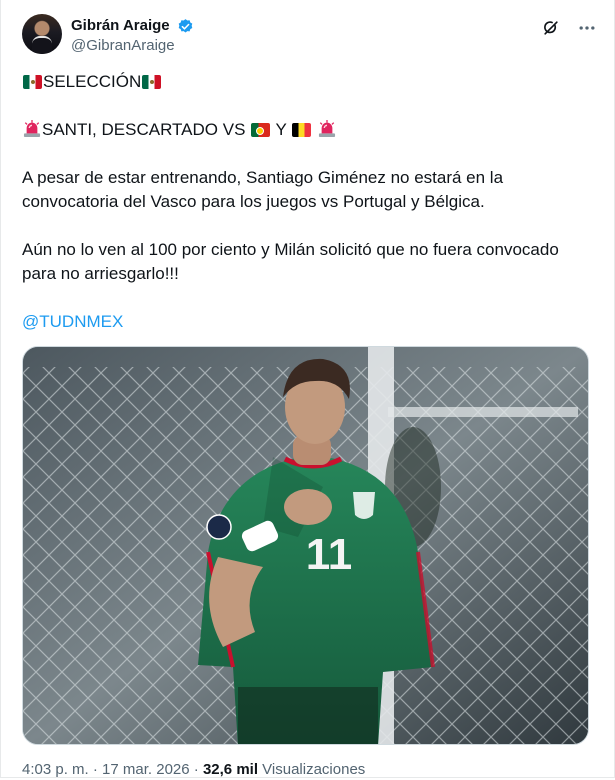 This screenshot has width=615, height=780. What do you see at coordinates (132, 46) in the screenshot?
I see `author-handle: @GibranAraige` at bounding box center [132, 46].